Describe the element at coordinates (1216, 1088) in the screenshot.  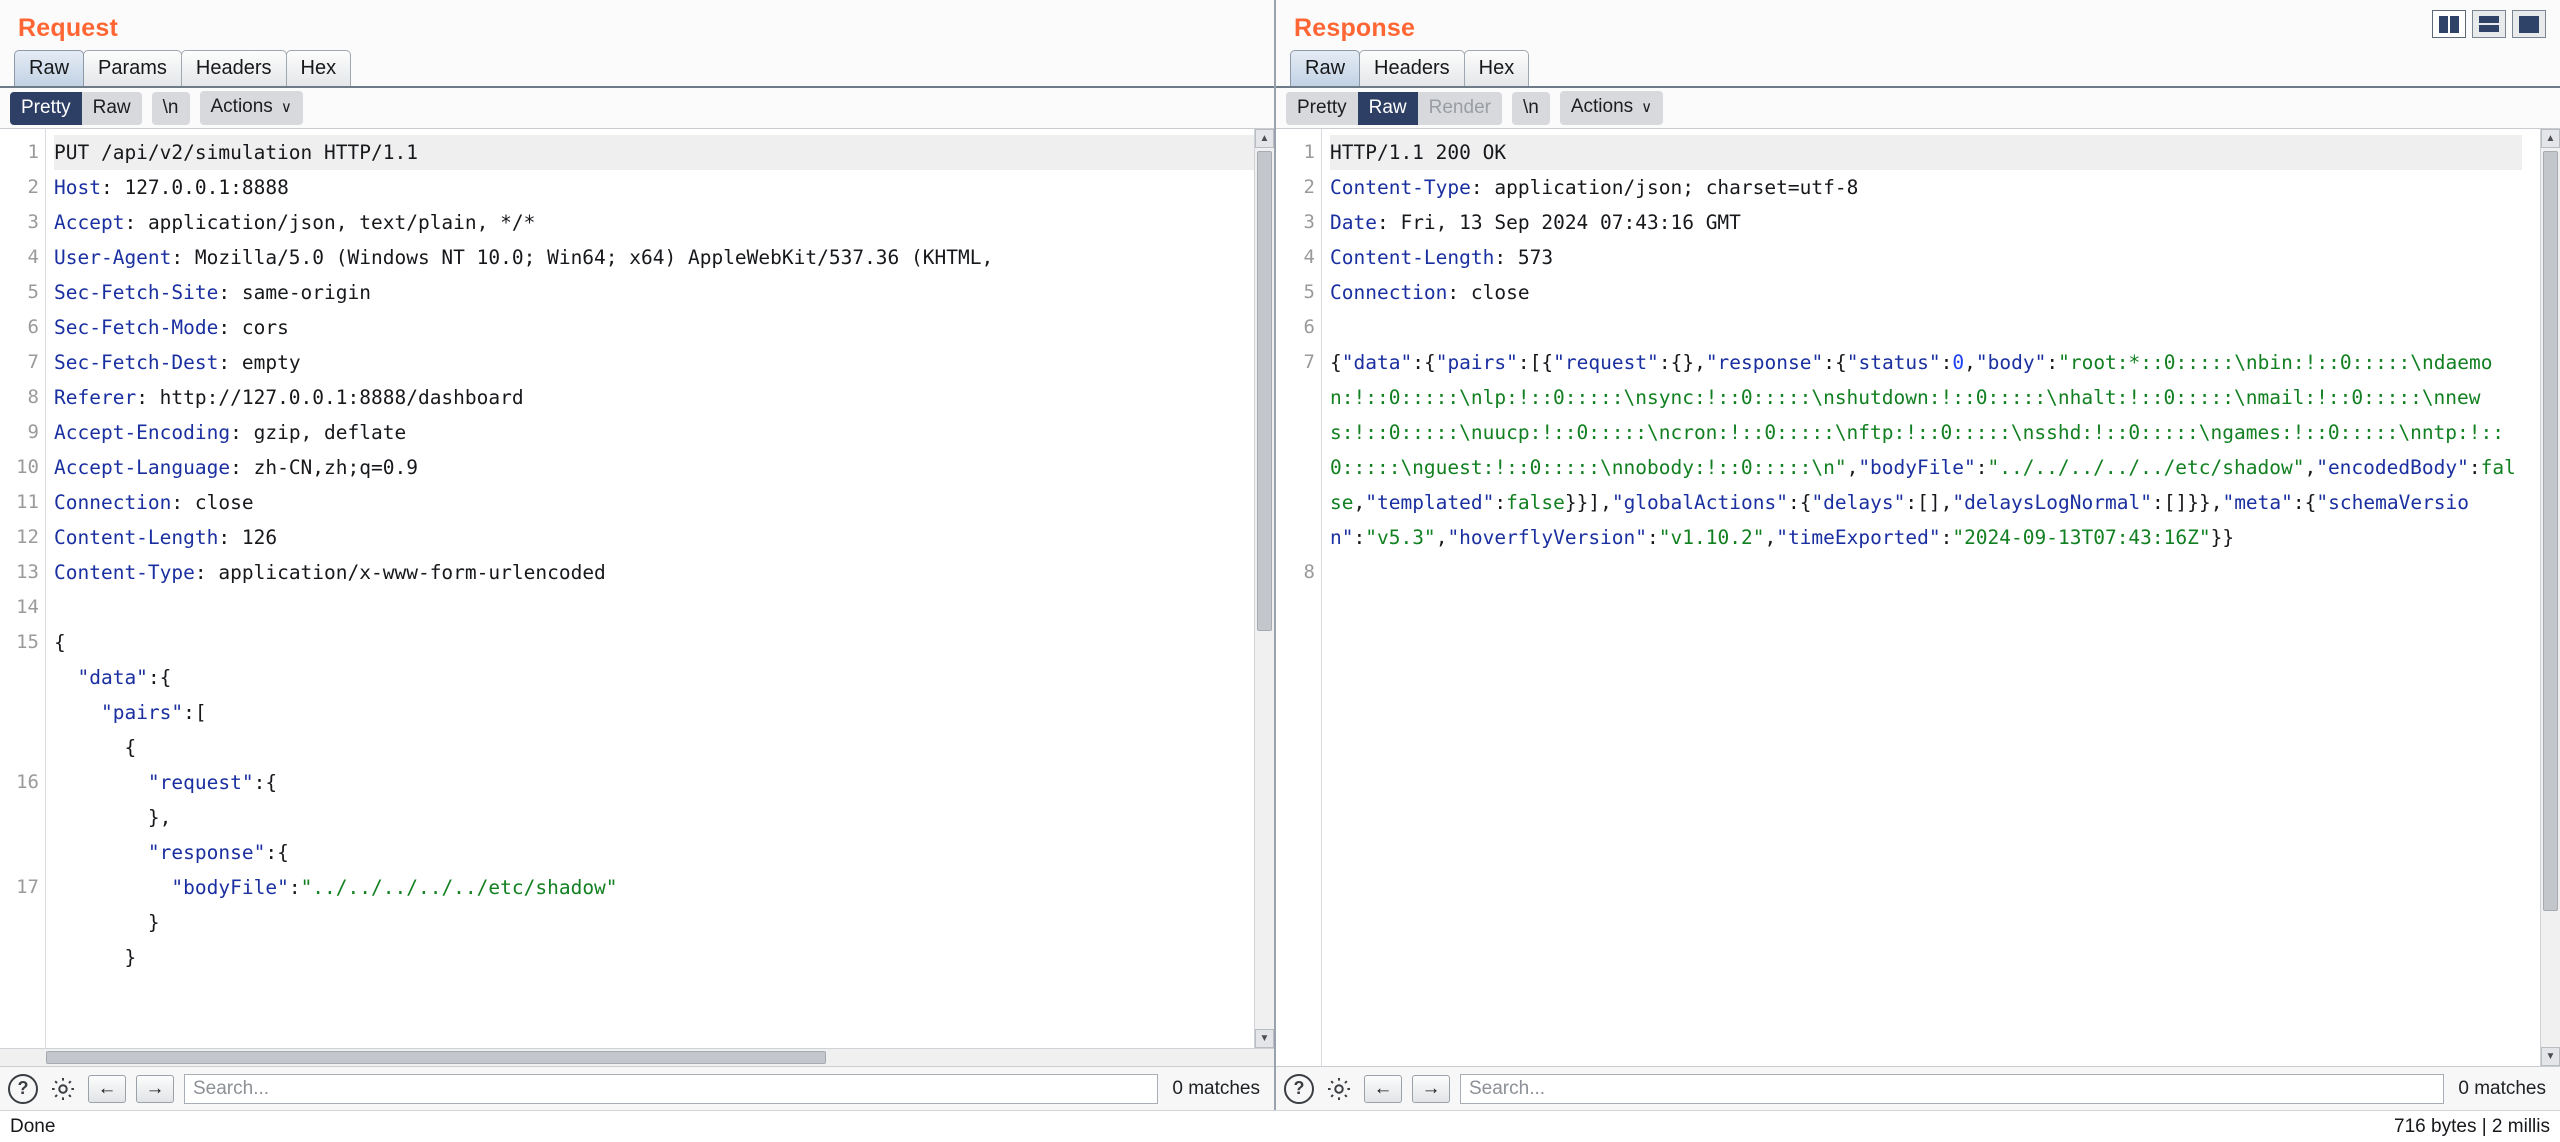
I see `request-match-count: 0 matches` at that location.